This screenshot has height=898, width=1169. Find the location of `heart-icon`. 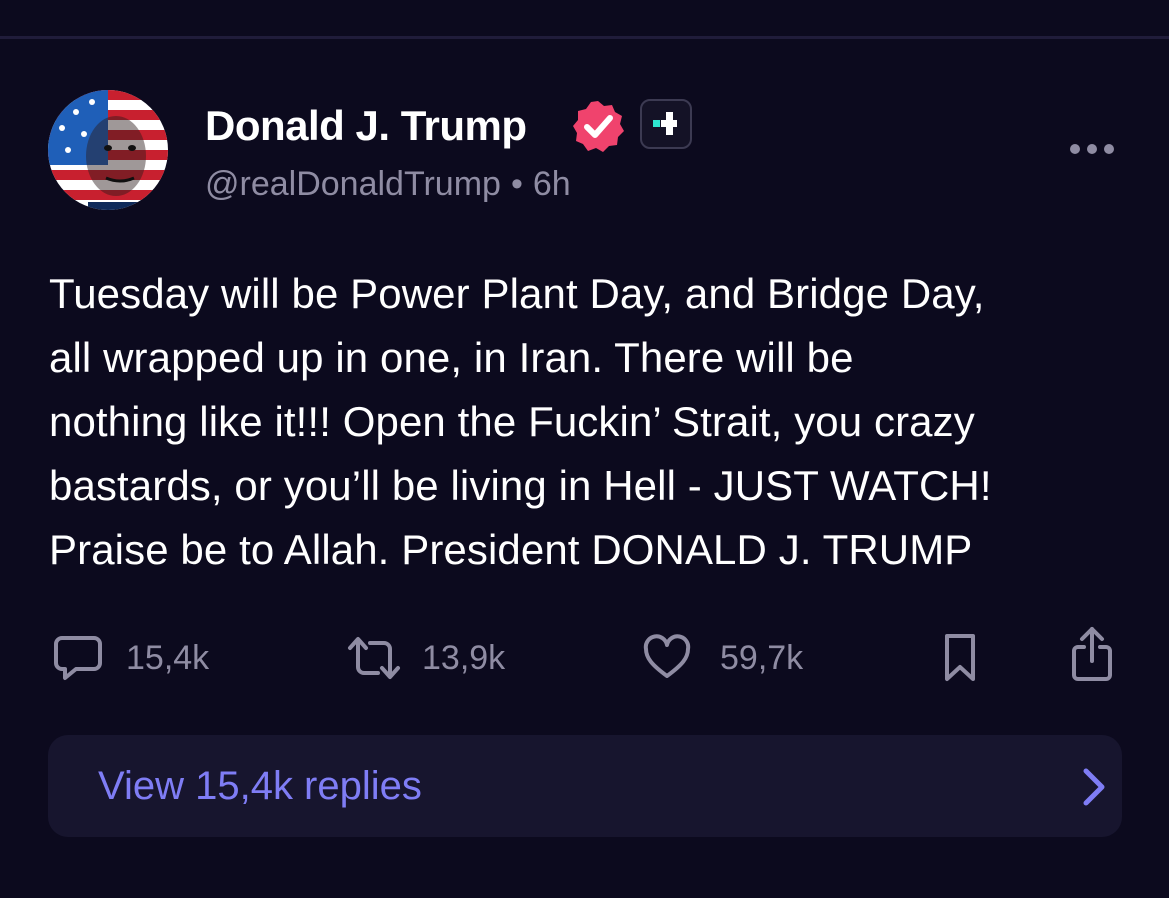

heart-icon is located at coordinates (667, 658).